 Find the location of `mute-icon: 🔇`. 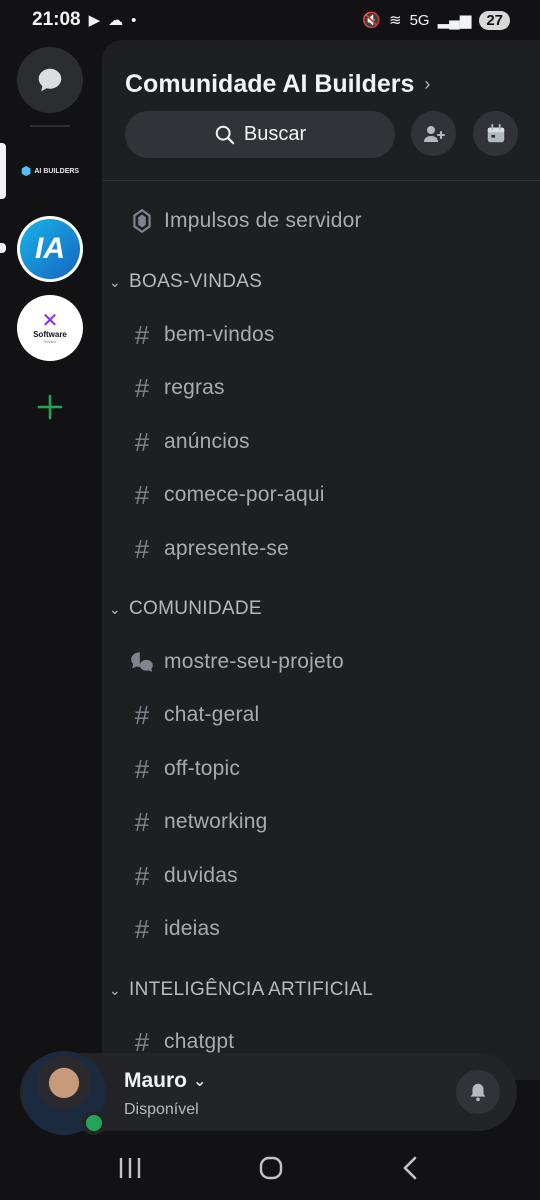

mute-icon: 🔇 is located at coordinates (372, 20).